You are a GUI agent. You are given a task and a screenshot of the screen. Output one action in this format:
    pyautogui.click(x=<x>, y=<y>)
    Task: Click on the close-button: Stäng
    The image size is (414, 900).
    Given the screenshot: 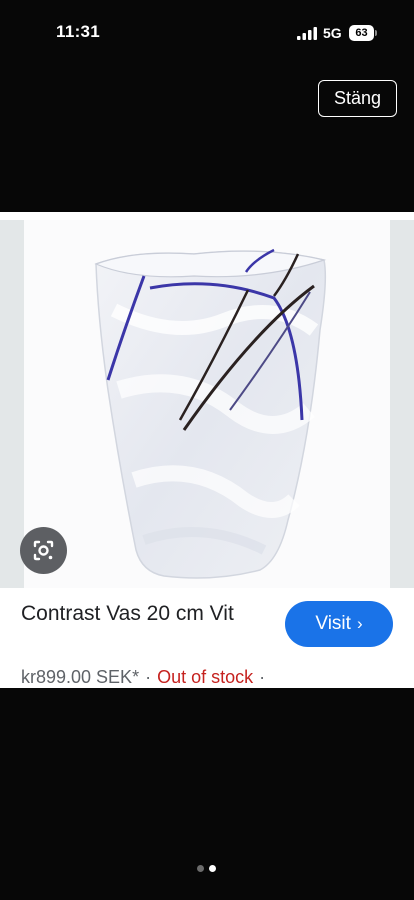 What is the action you would take?
    pyautogui.click(x=357, y=98)
    